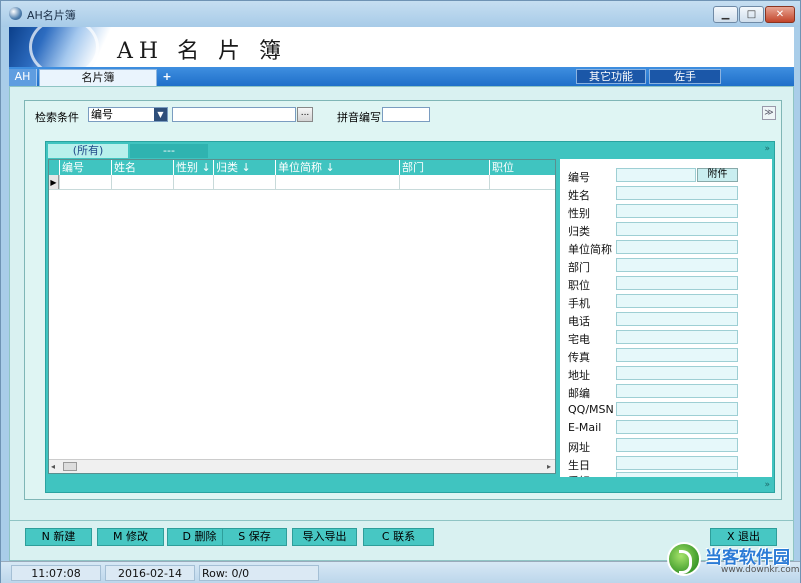 This screenshot has width=801, height=583. Describe the element at coordinates (725, 14) in the screenshot. I see `minimize-button: ▁` at that location.